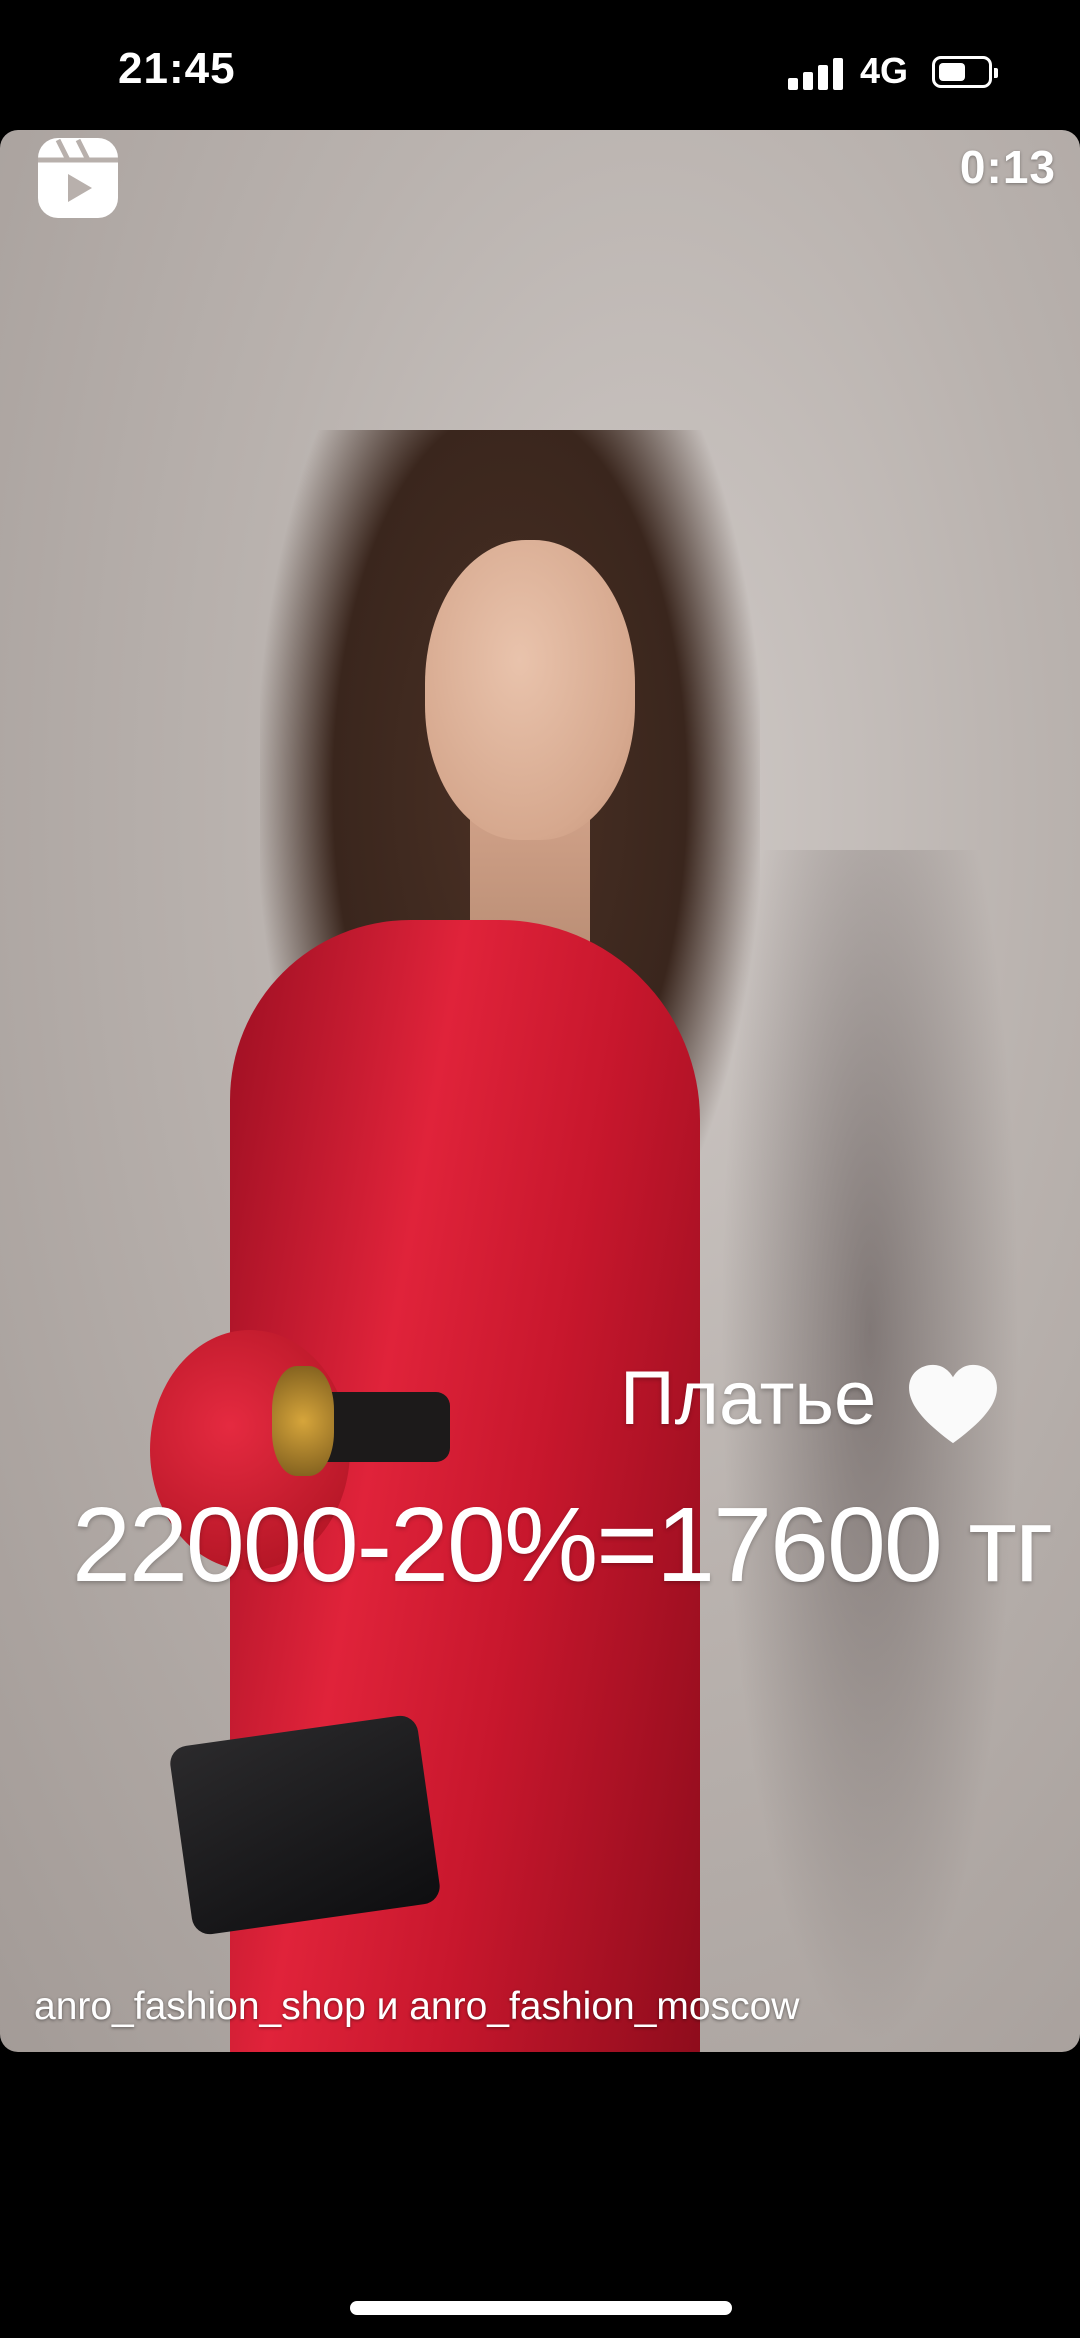 This screenshot has width=1080, height=2338. I want to click on model-face, so click(530, 690).